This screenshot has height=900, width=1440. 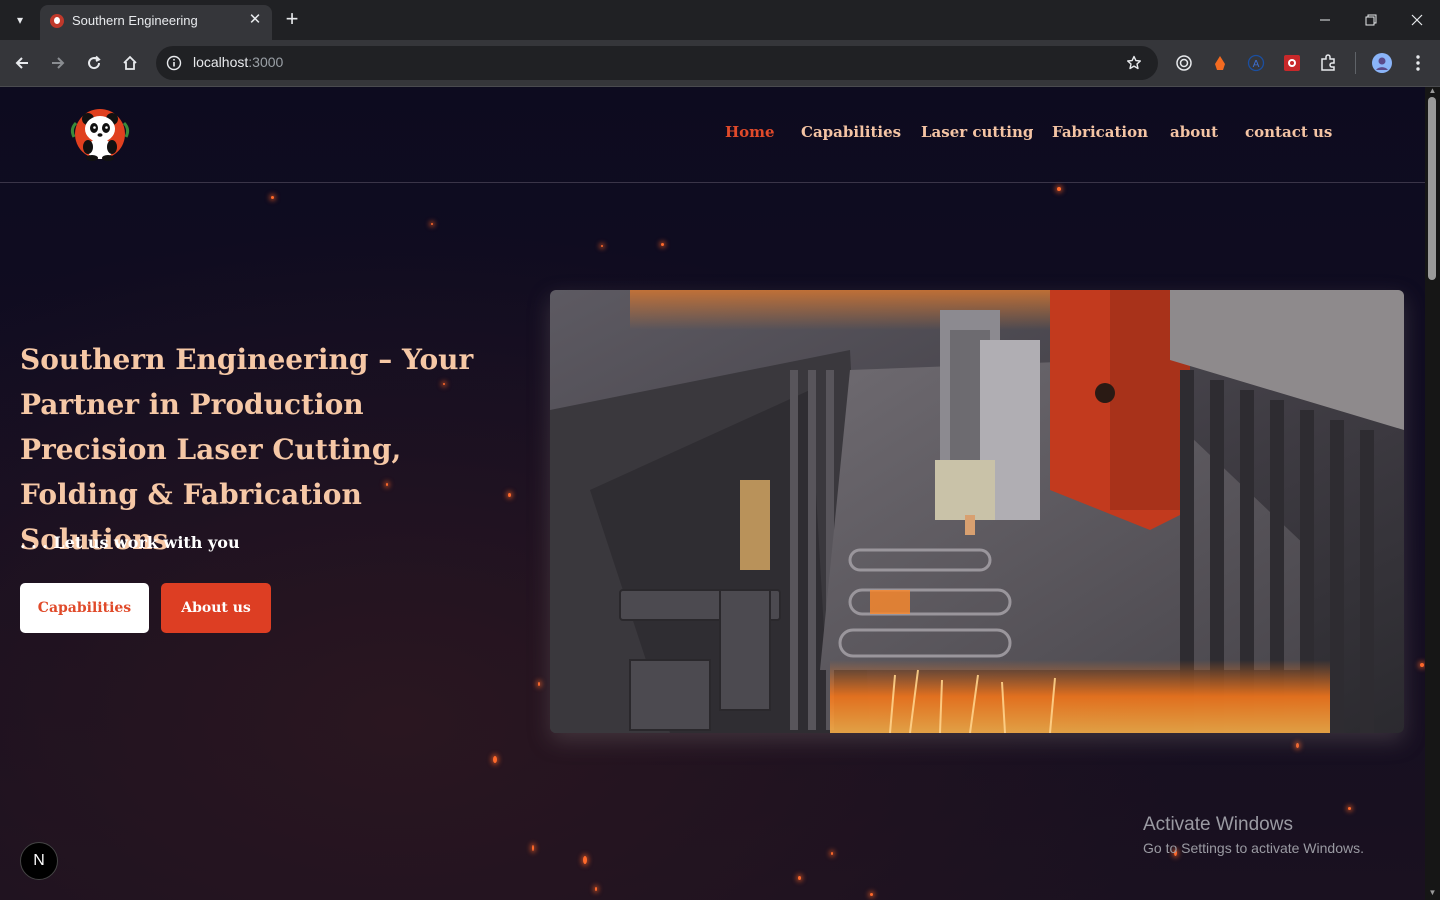 What do you see at coordinates (1292, 63) in the screenshot?
I see `extension-red-icon` at bounding box center [1292, 63].